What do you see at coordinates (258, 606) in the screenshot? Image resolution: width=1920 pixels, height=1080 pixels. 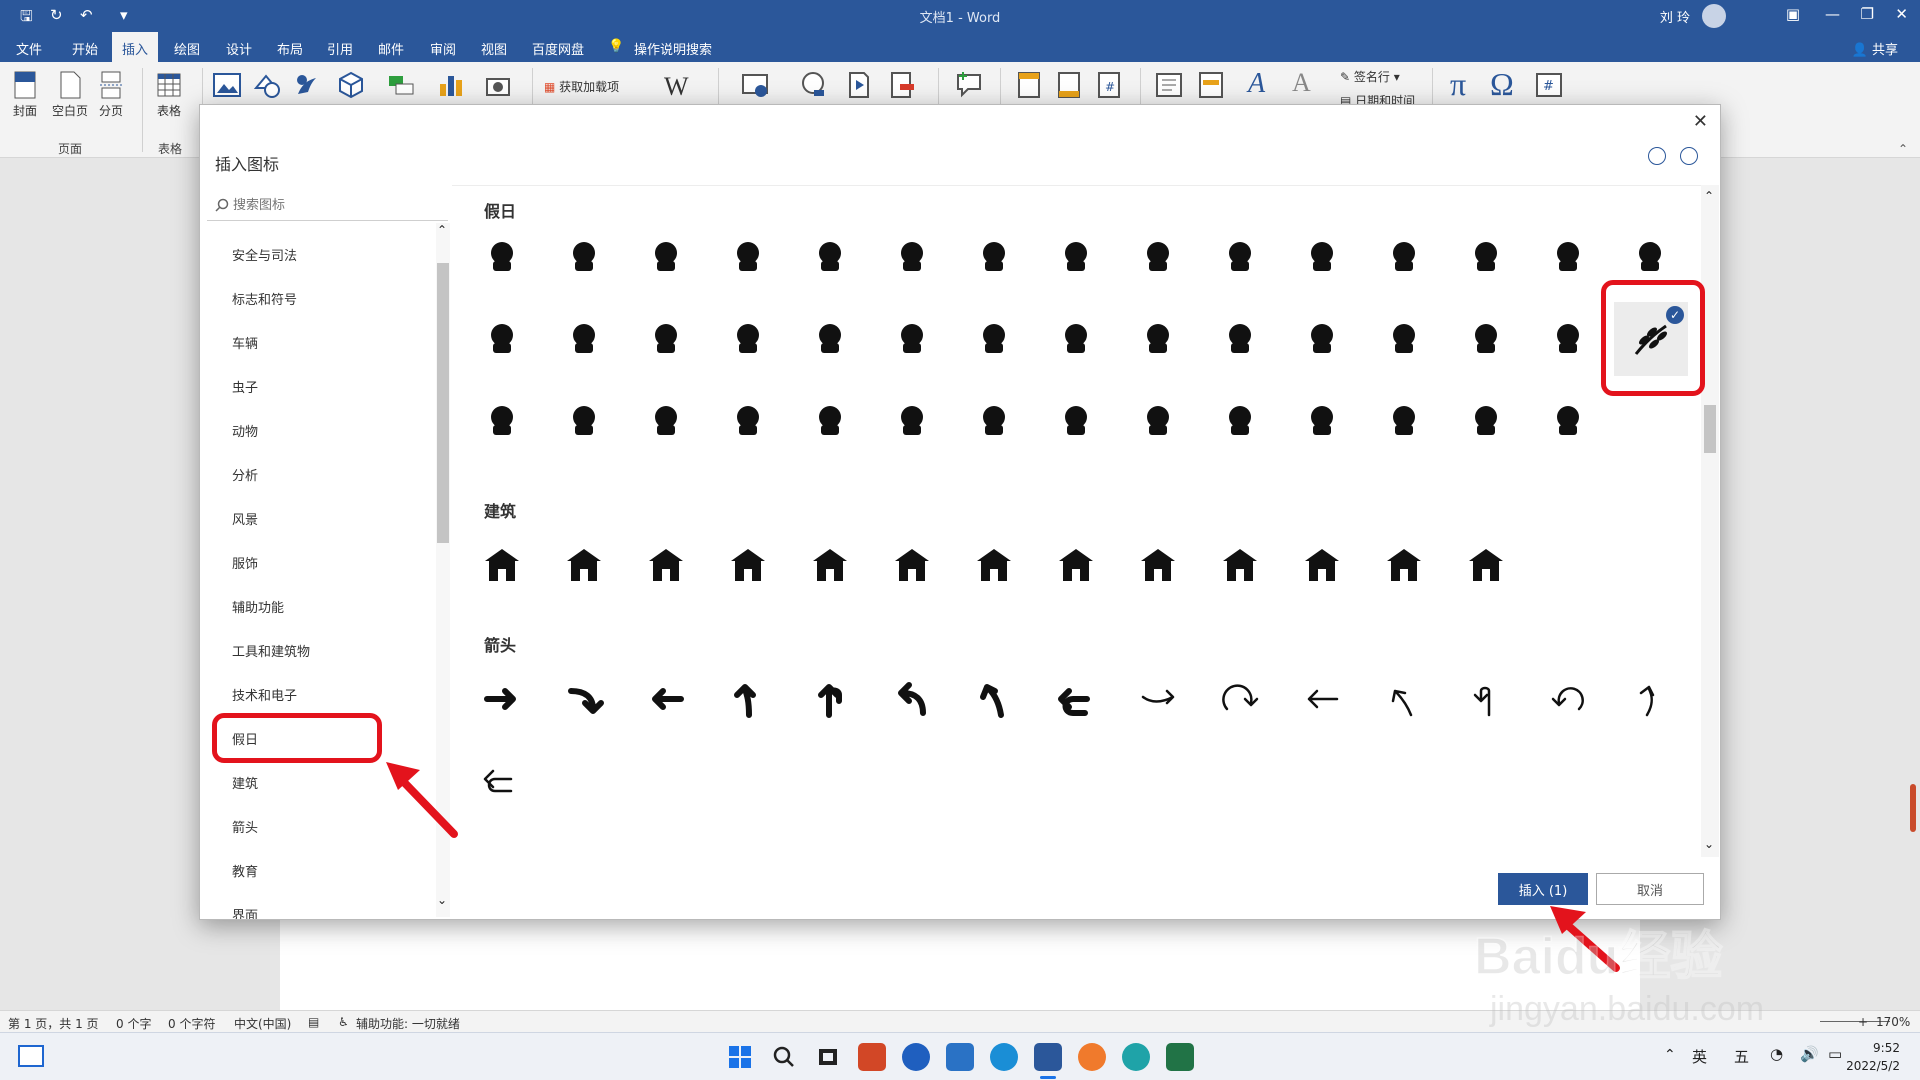 I see `category-accessibility: 辅助功能` at bounding box center [258, 606].